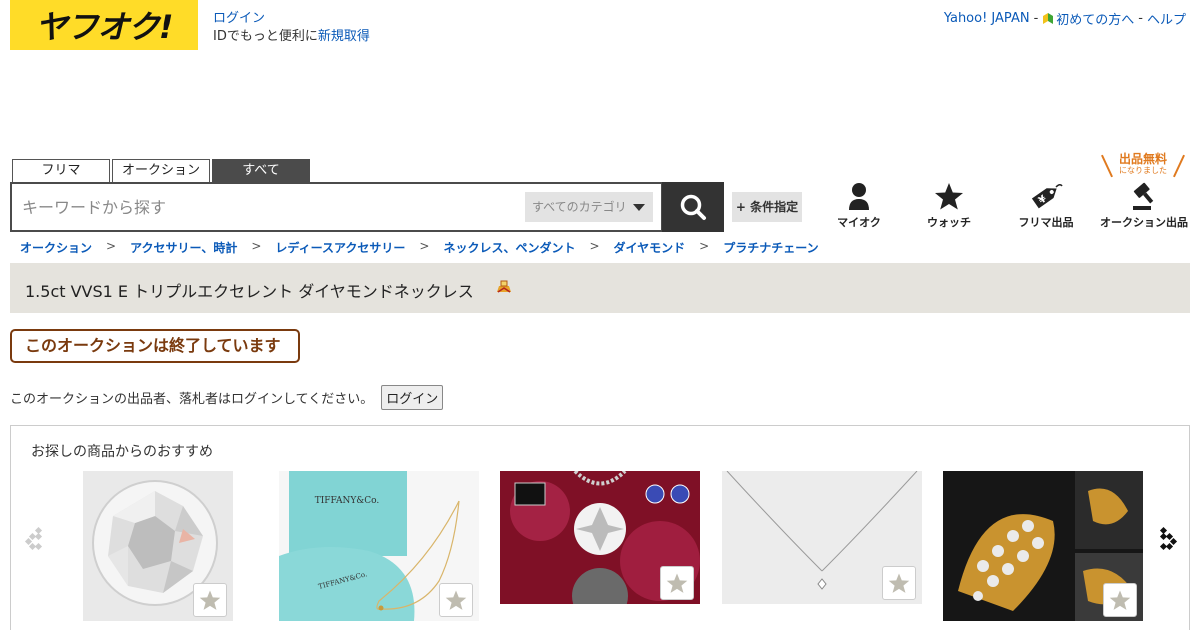  Describe the element at coordinates (291, 28) in the screenshot. I see `login-box: ログイン IDでもっと便利に新規取得` at that location.